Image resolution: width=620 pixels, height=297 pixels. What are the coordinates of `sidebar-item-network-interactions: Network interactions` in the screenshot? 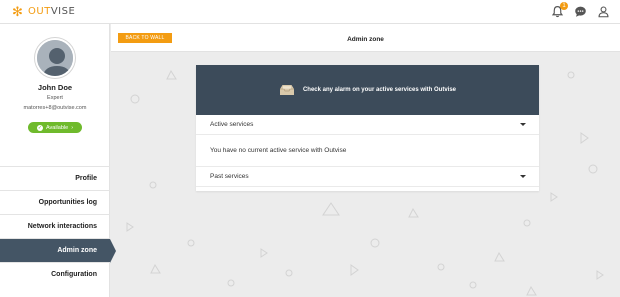 It's located at (55, 226).